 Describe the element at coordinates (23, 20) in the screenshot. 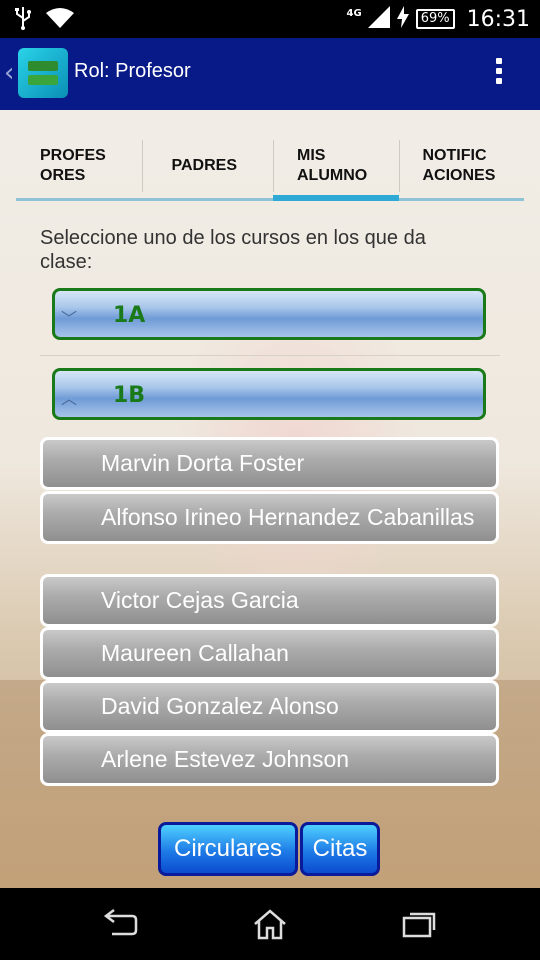

I see `usb-icon` at that location.